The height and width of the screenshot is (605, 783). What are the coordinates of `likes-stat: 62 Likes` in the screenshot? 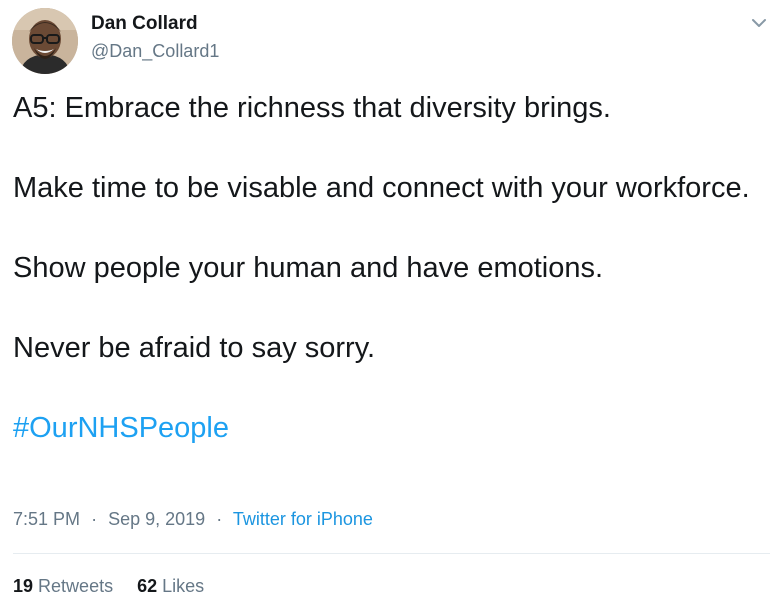 It's located at (170, 586).